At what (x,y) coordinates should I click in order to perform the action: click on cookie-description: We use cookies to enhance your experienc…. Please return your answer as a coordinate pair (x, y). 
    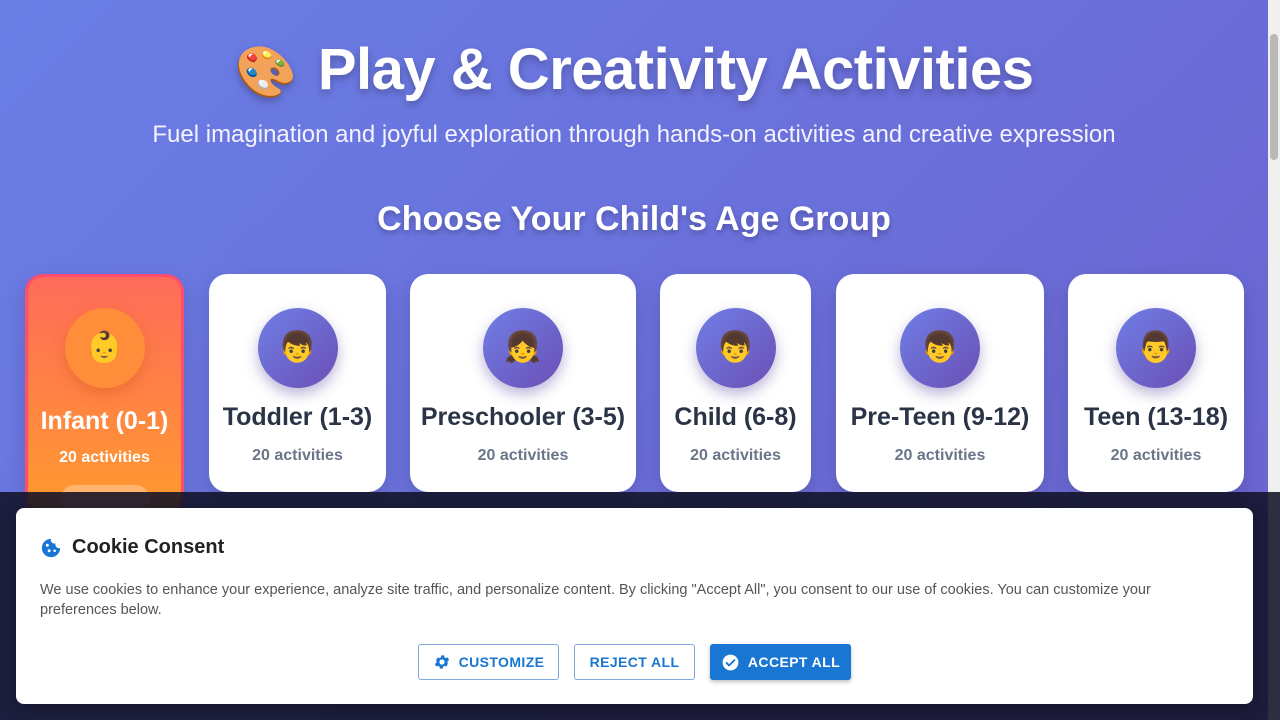
    Looking at the image, I should click on (595, 600).